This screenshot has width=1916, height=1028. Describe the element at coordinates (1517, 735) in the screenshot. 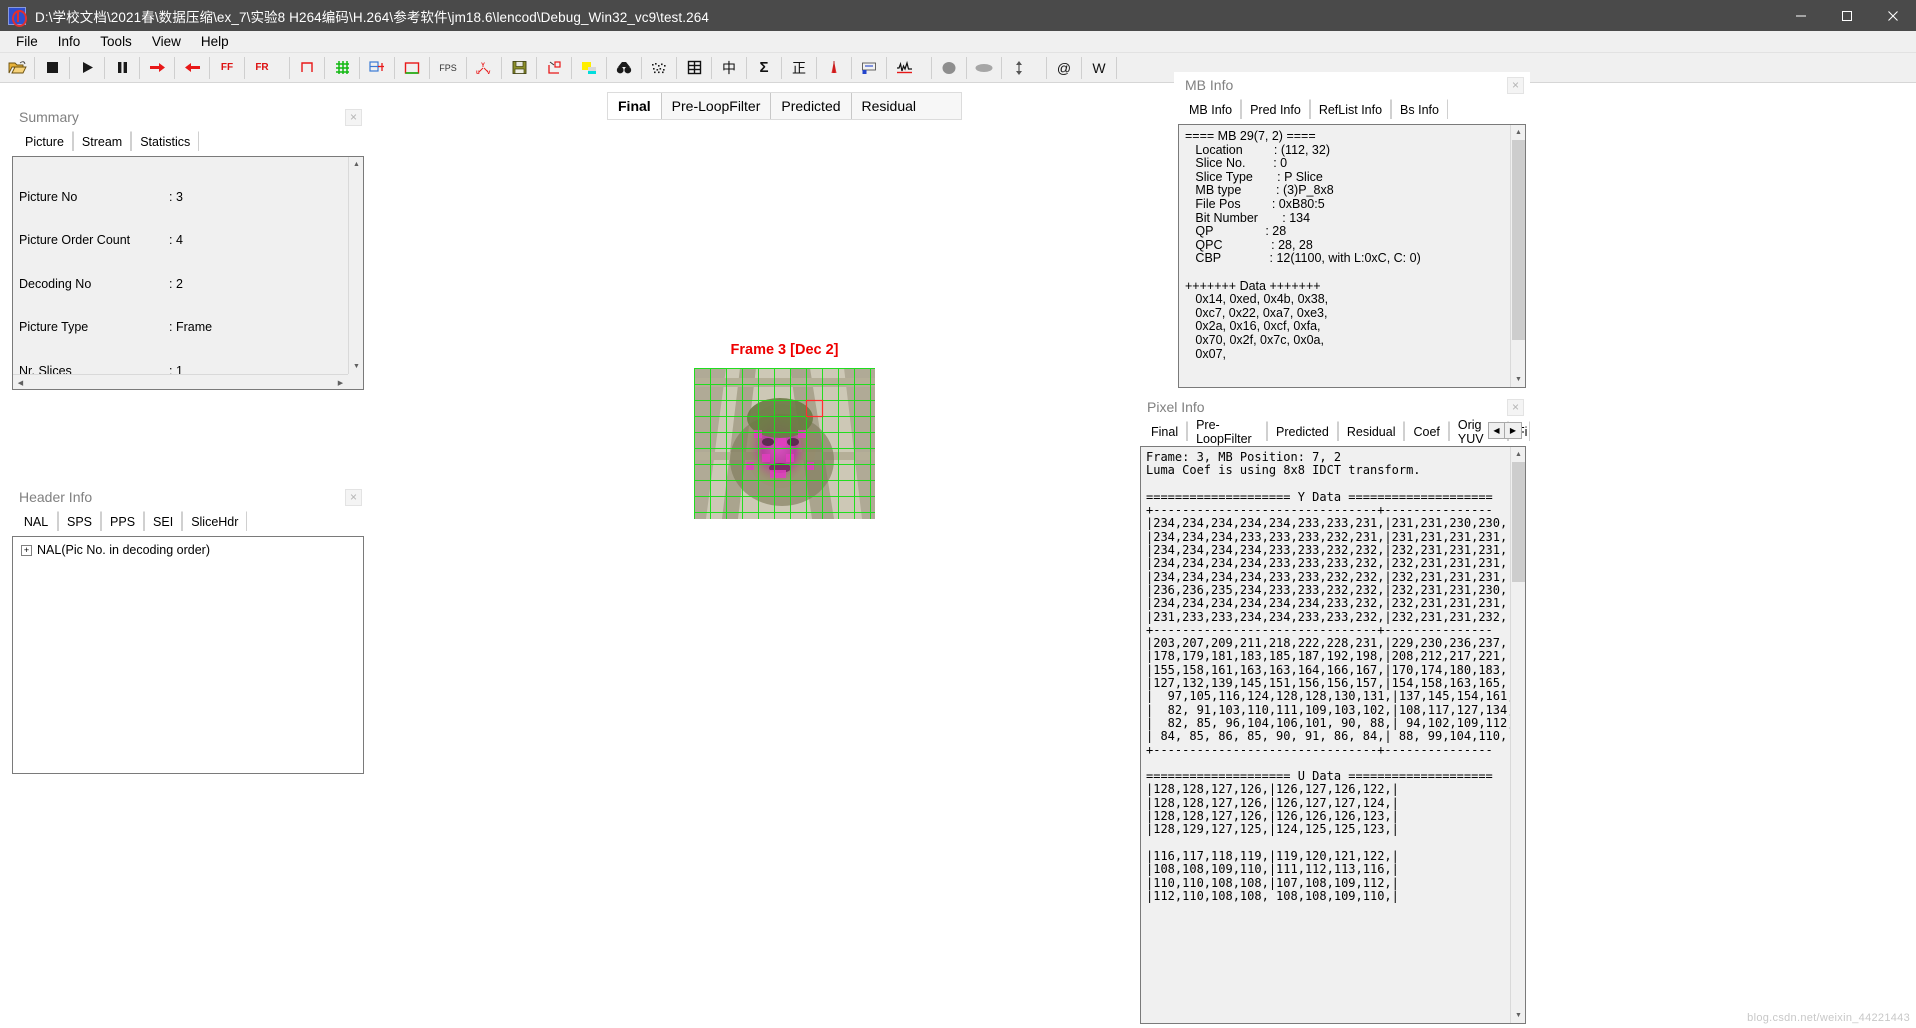

I see `pixel-vscrollbar: ▲ ▼` at that location.